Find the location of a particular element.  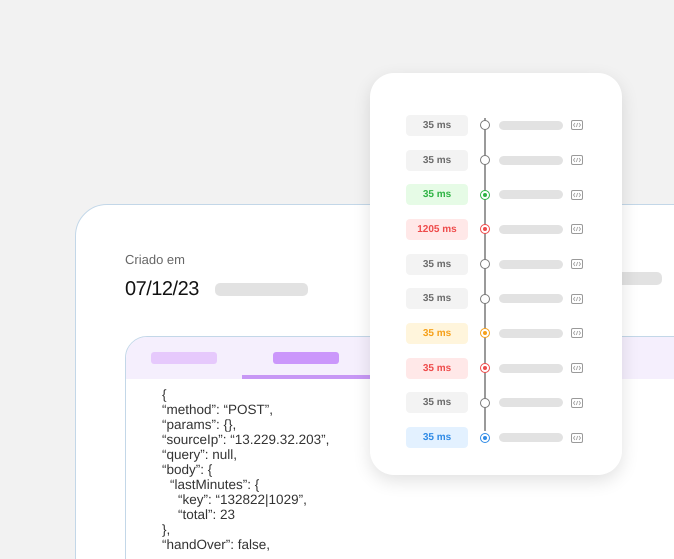

code-line: “query”: null, is located at coordinates (200, 454).